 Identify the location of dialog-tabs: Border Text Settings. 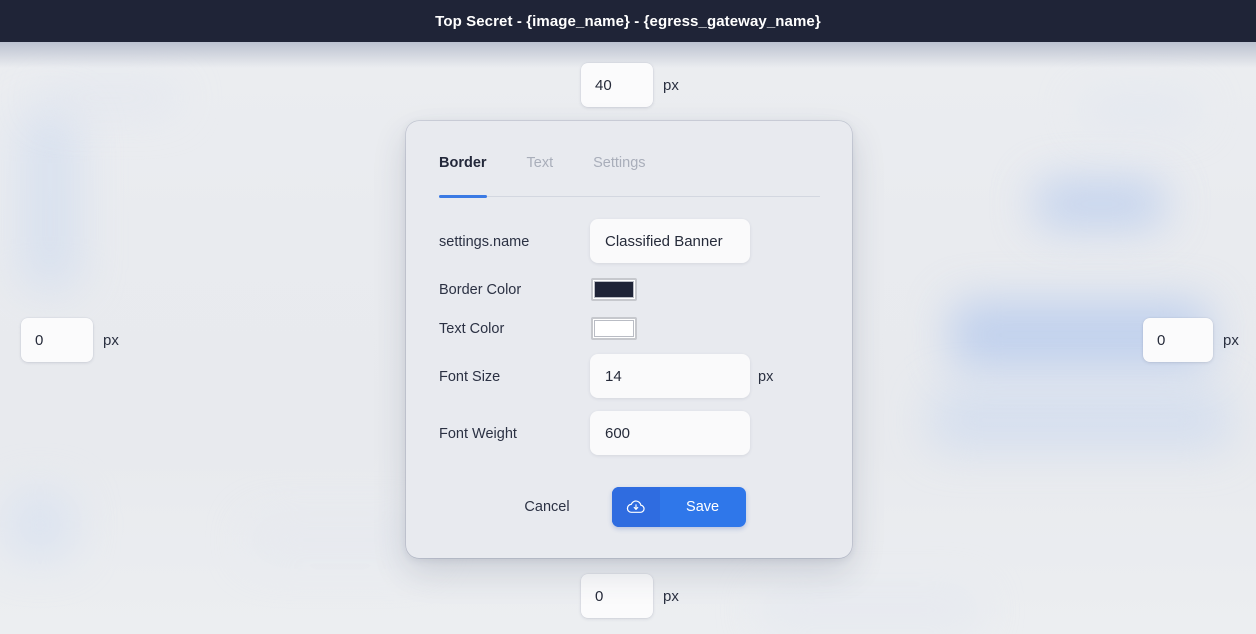
(629, 174).